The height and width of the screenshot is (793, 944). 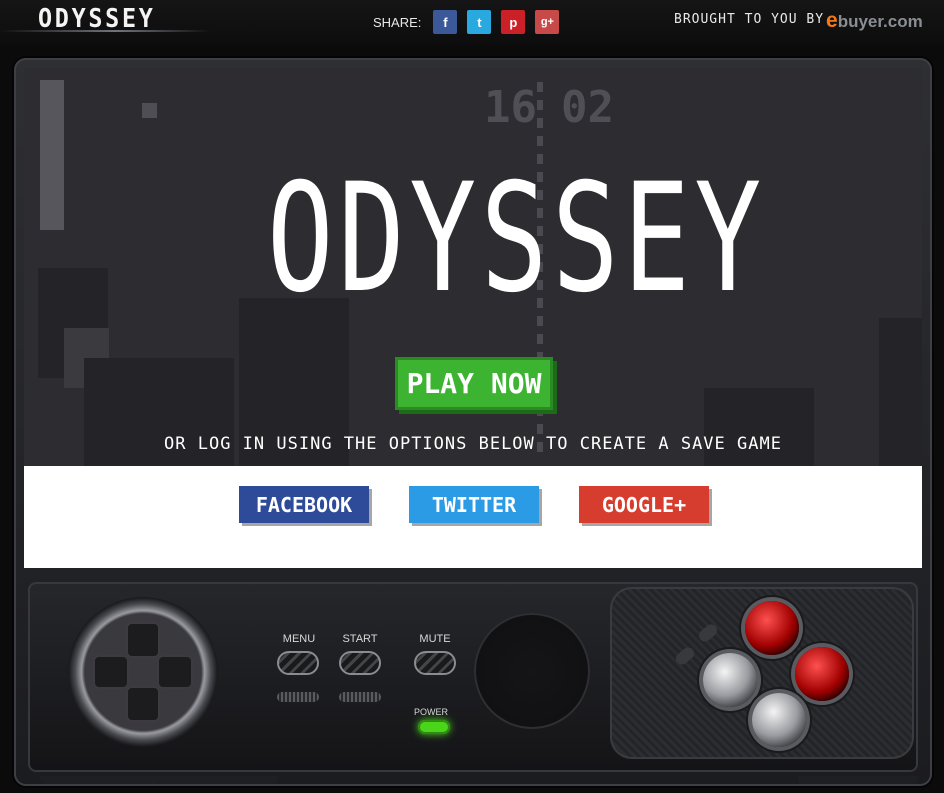 What do you see at coordinates (298, 697) in the screenshot?
I see `menu-grill` at bounding box center [298, 697].